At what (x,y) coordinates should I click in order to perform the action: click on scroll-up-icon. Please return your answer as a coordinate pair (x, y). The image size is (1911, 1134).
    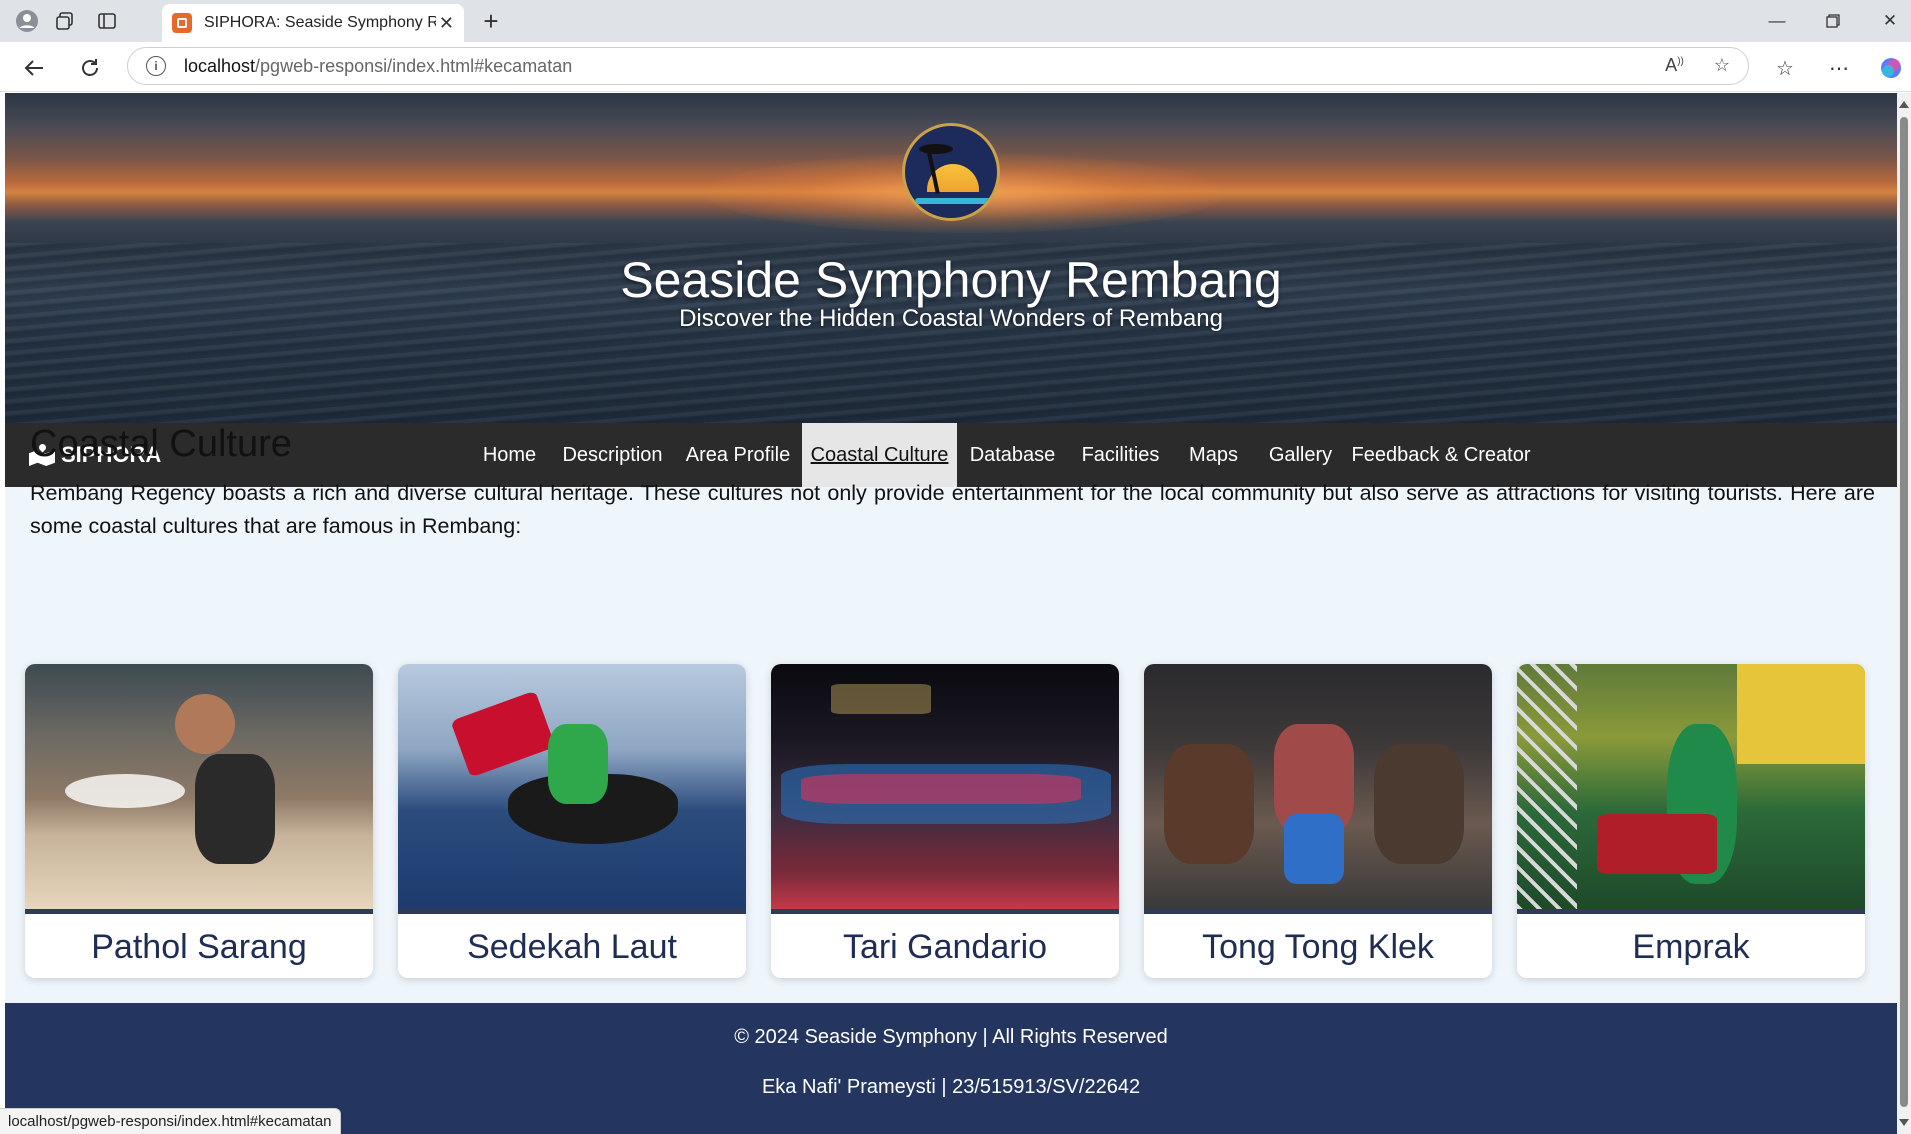
    Looking at the image, I should click on (1904, 104).